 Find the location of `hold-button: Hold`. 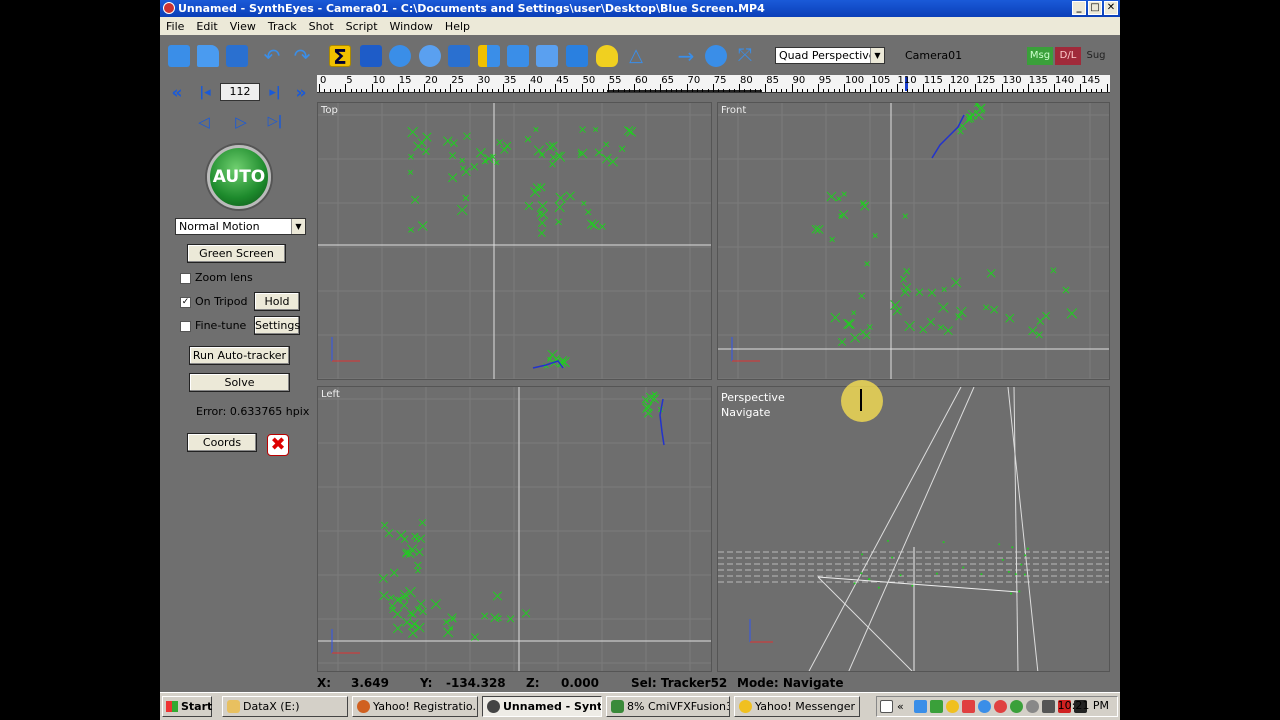

hold-button: Hold is located at coordinates (277, 301).